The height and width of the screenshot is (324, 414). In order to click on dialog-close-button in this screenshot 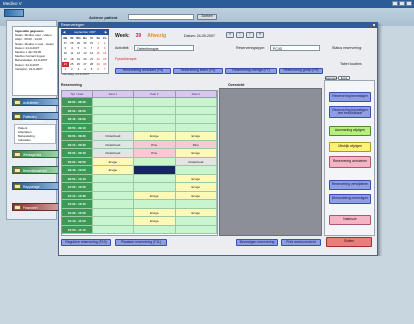, I will do `click(374, 25)`.